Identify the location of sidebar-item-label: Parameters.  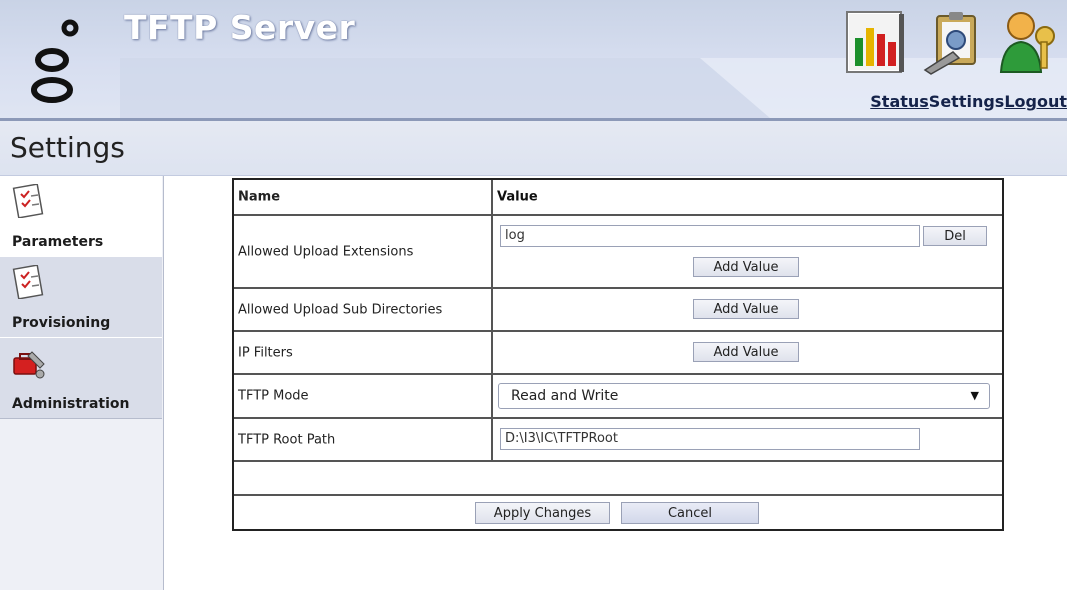
(58, 242).